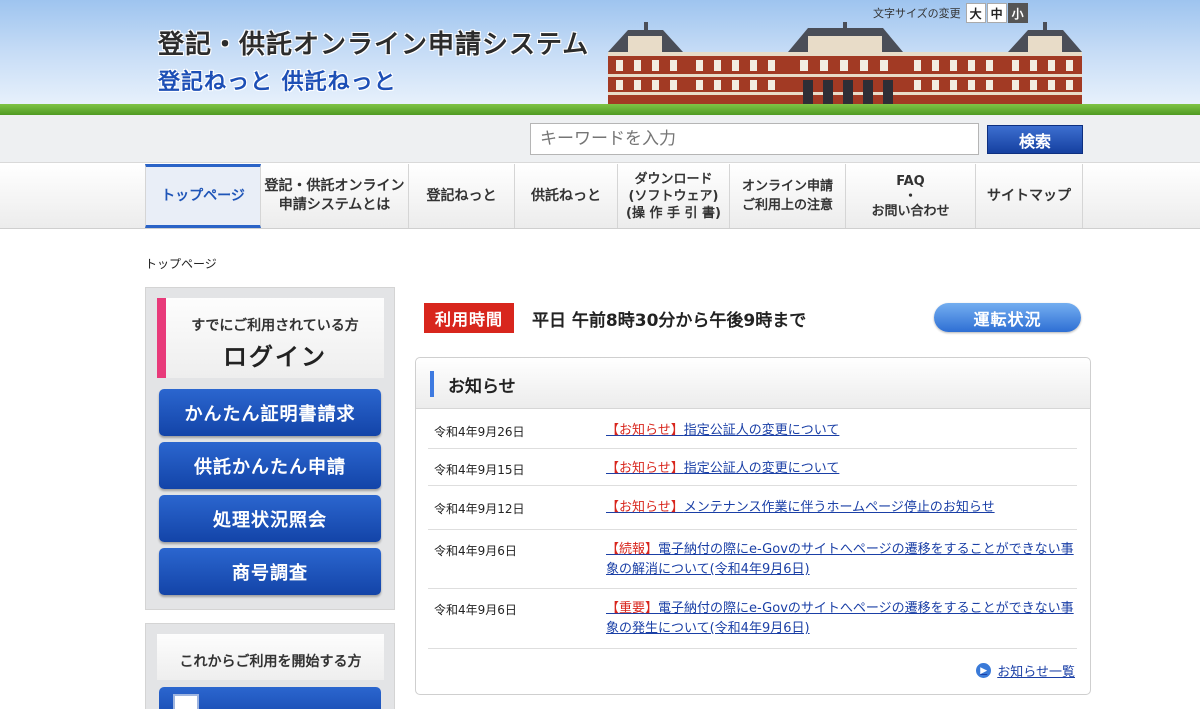 This screenshot has height=709, width=1200. Describe the element at coordinates (275, 357) in the screenshot. I see `login-title: ログイン` at that location.